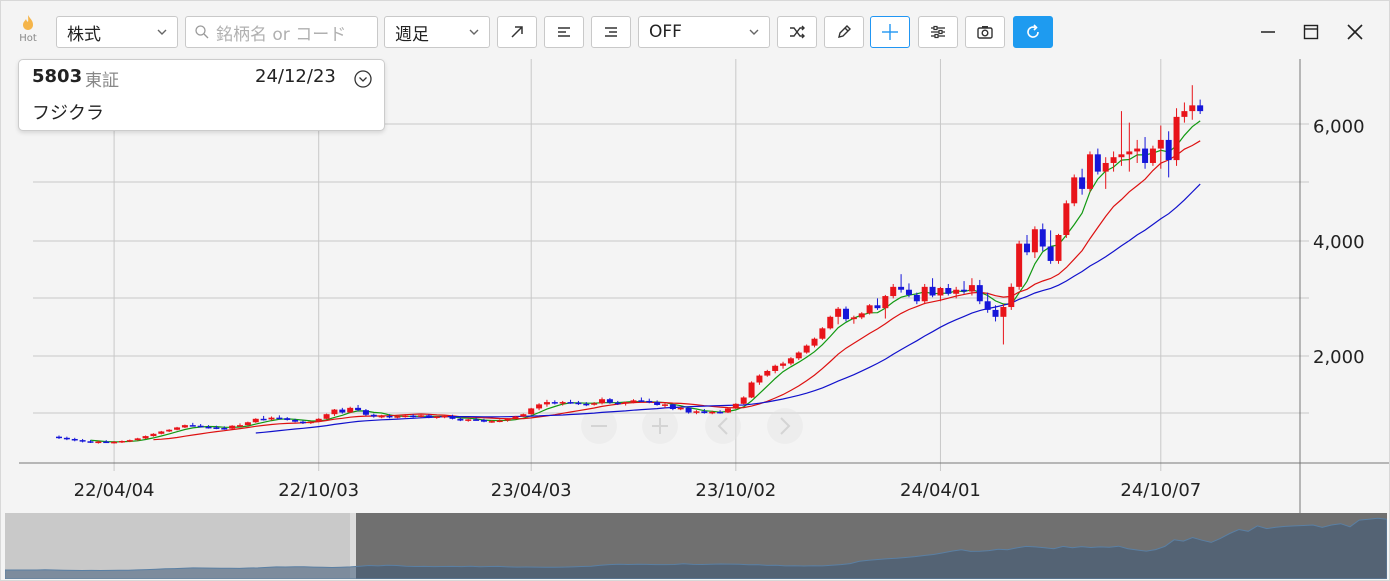  Describe the element at coordinates (162, 32) in the screenshot. I see `chevron-down-icon` at that location.